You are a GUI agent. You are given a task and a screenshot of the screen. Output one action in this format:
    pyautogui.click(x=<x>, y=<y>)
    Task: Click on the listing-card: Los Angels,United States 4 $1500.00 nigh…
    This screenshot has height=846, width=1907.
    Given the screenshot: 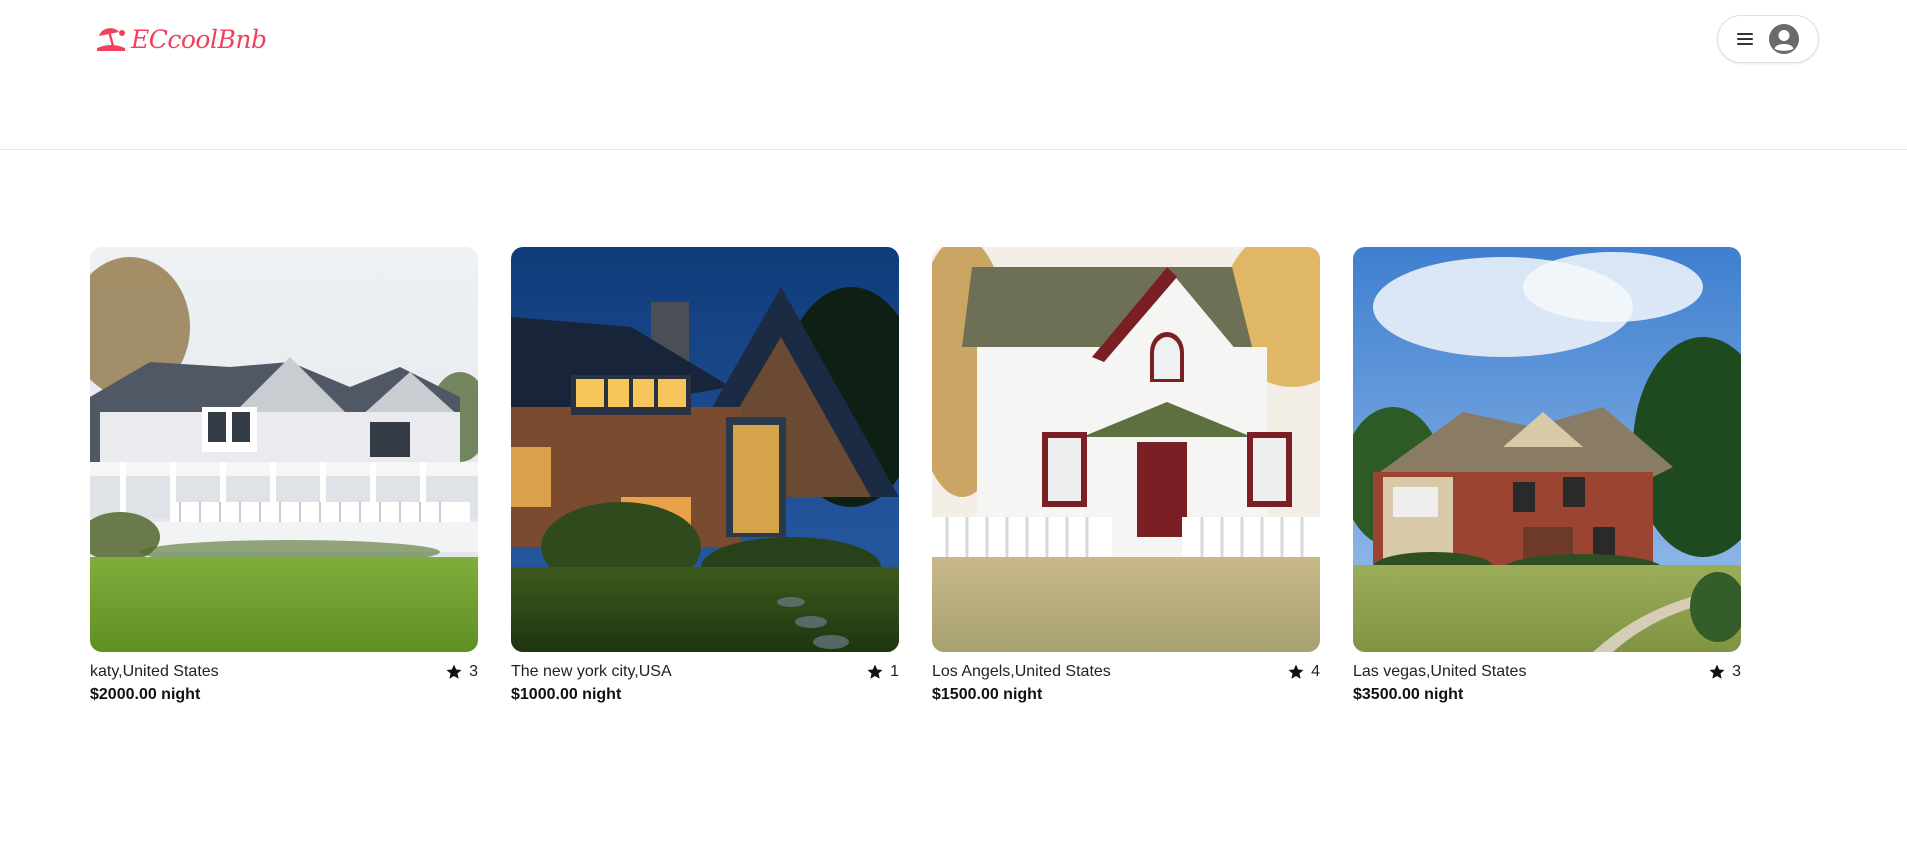 What is the action you would take?
    pyautogui.click(x=1126, y=475)
    